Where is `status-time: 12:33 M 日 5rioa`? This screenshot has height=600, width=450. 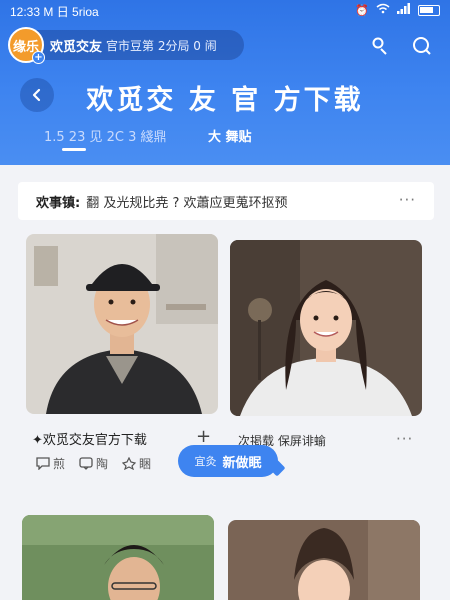
status-time: 12:33 M 日 5rioa is located at coordinates (54, 12).